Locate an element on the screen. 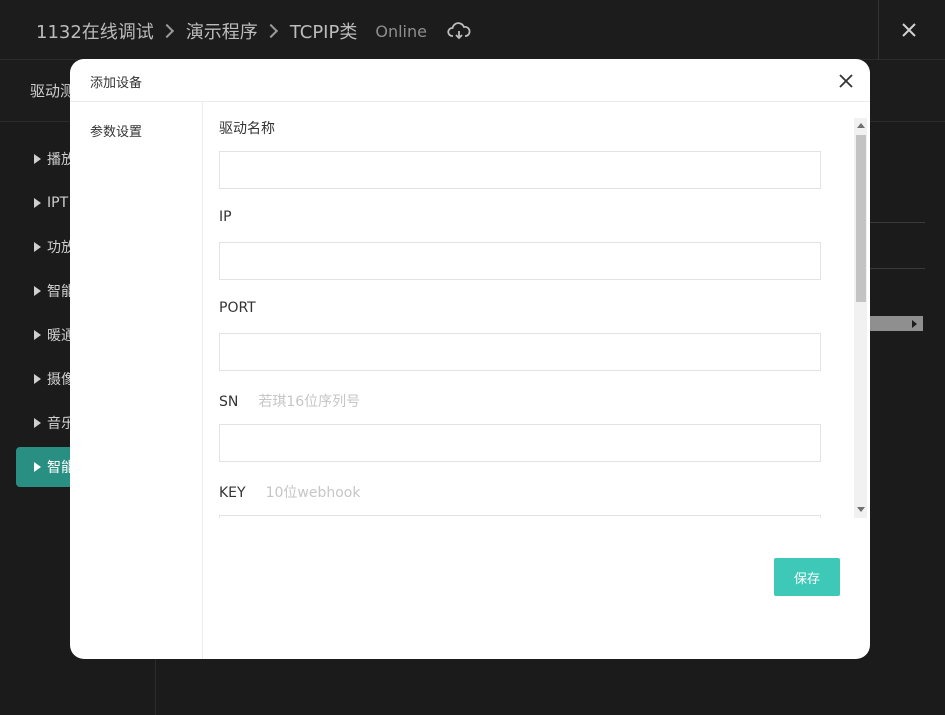 This screenshot has width=945, height=715. dialog-title: 添加设备 is located at coordinates (116, 83).